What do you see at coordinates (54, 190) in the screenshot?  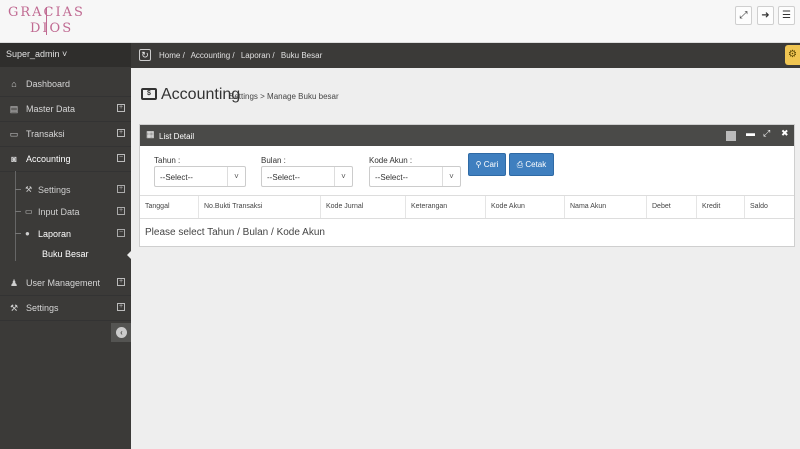 I see `sidebar-subitem-label: Settings` at bounding box center [54, 190].